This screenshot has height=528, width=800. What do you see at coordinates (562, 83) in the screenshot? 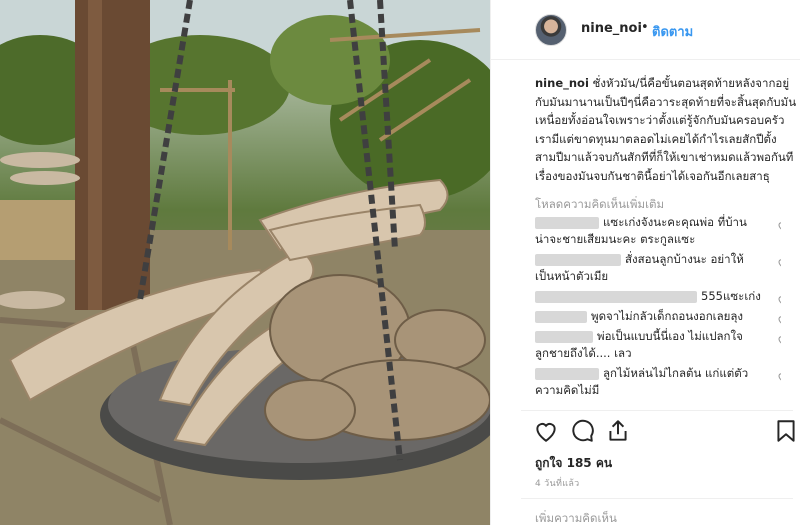
I see `caption-username: nine_noi` at bounding box center [562, 83].